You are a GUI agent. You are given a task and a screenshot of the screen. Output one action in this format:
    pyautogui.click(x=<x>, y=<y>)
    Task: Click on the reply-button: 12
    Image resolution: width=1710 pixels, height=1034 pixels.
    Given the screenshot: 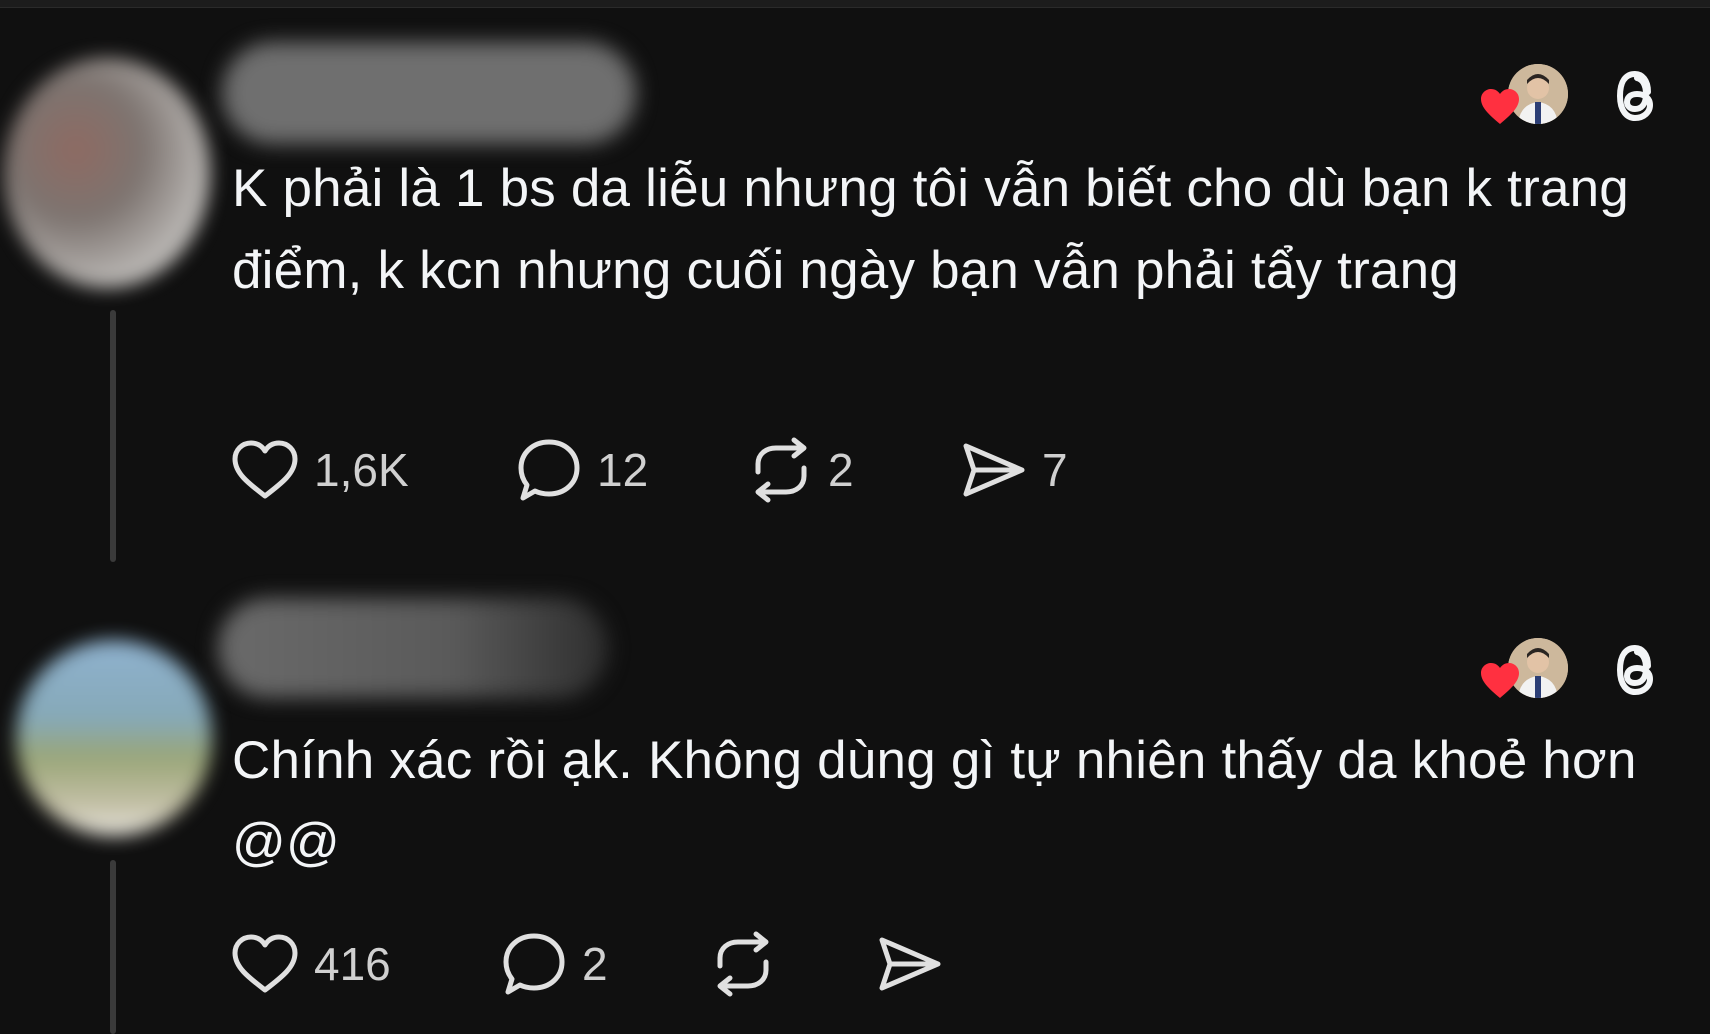 What is the action you would take?
    pyautogui.click(x=581, y=470)
    